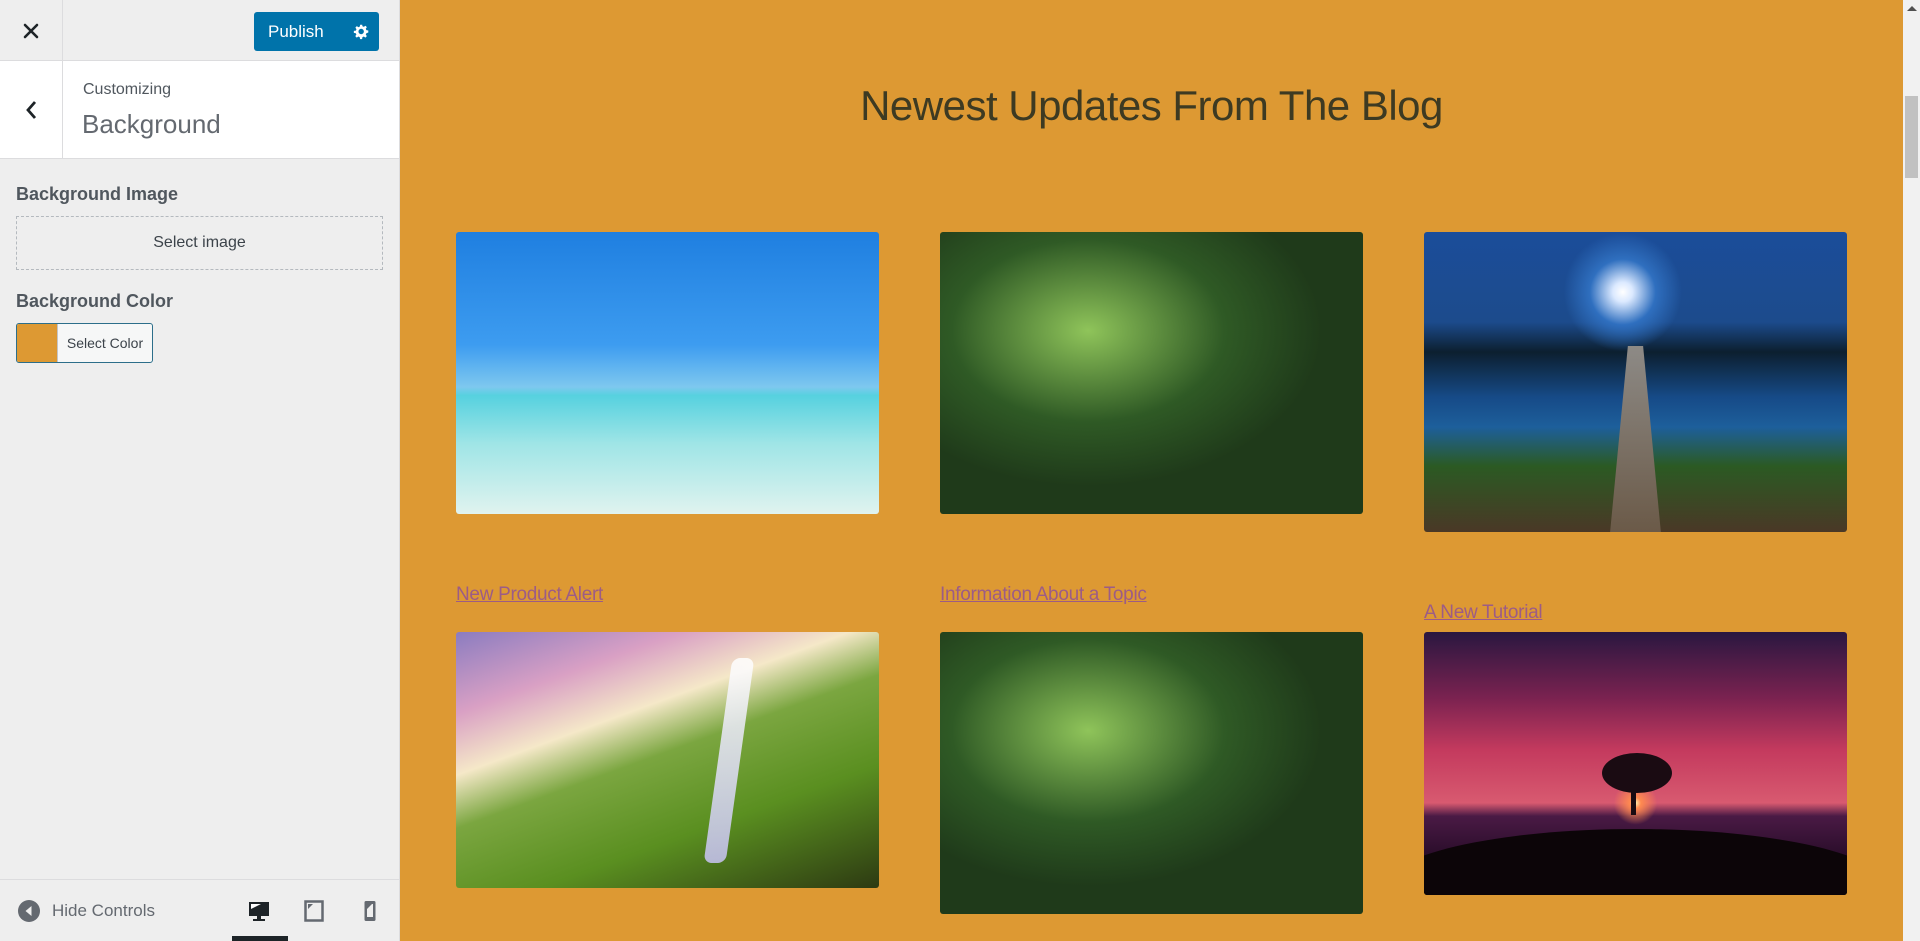 The image size is (1920, 941). I want to click on post-image-lake-dock, so click(1635, 382).